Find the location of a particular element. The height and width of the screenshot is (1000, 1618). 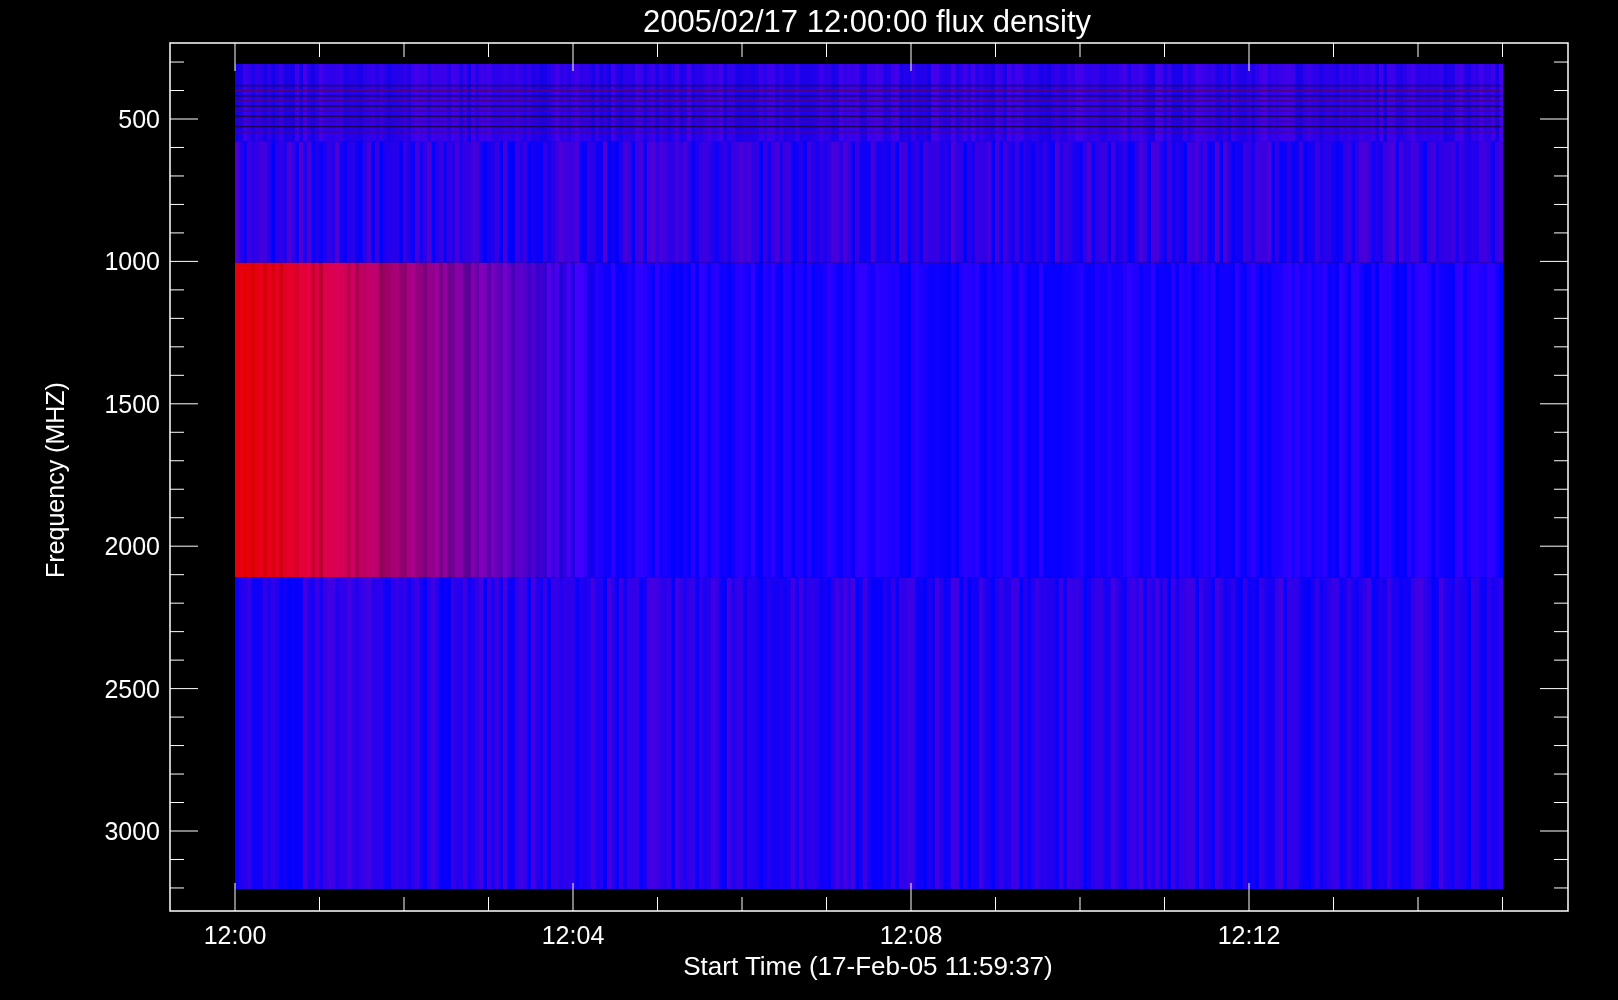

x-tick-label: 12:12 is located at coordinates (1249, 935).